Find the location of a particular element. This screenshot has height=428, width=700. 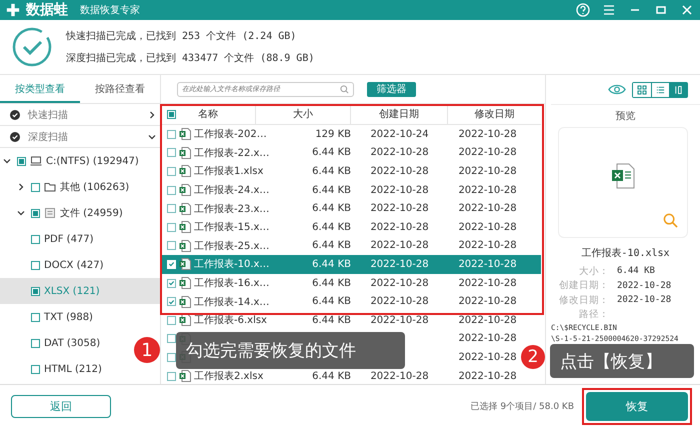

tree-item: DAT (3058) is located at coordinates (50, 343).